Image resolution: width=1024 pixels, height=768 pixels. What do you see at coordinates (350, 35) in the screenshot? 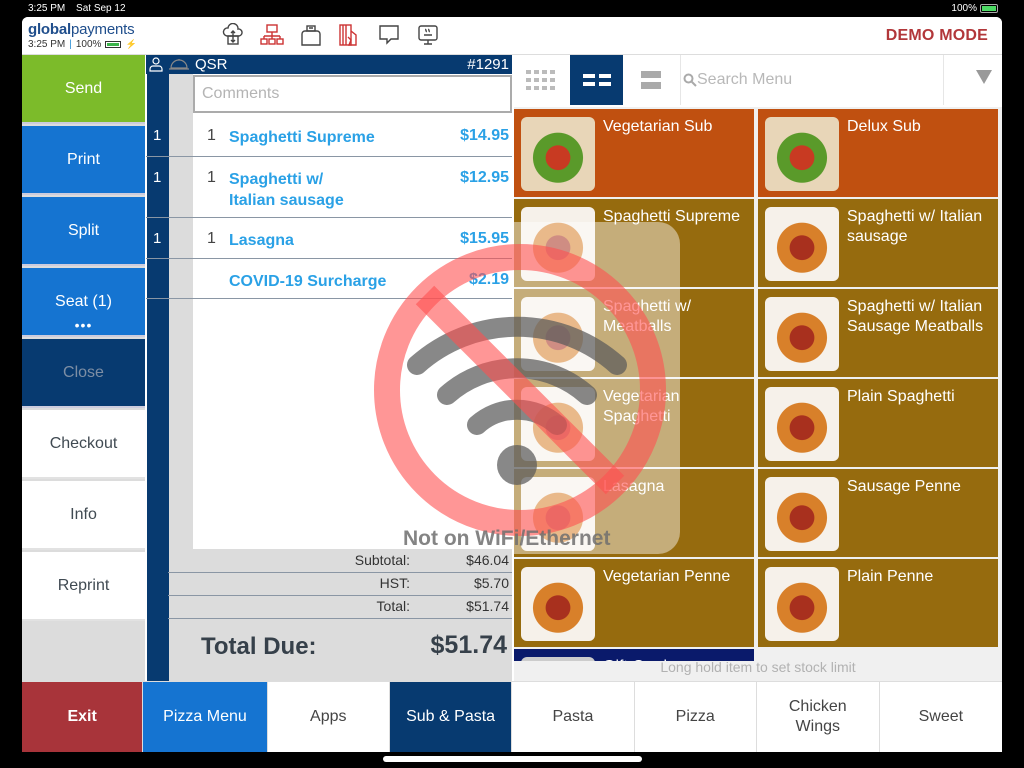
I see `card-reader-icon` at bounding box center [350, 35].